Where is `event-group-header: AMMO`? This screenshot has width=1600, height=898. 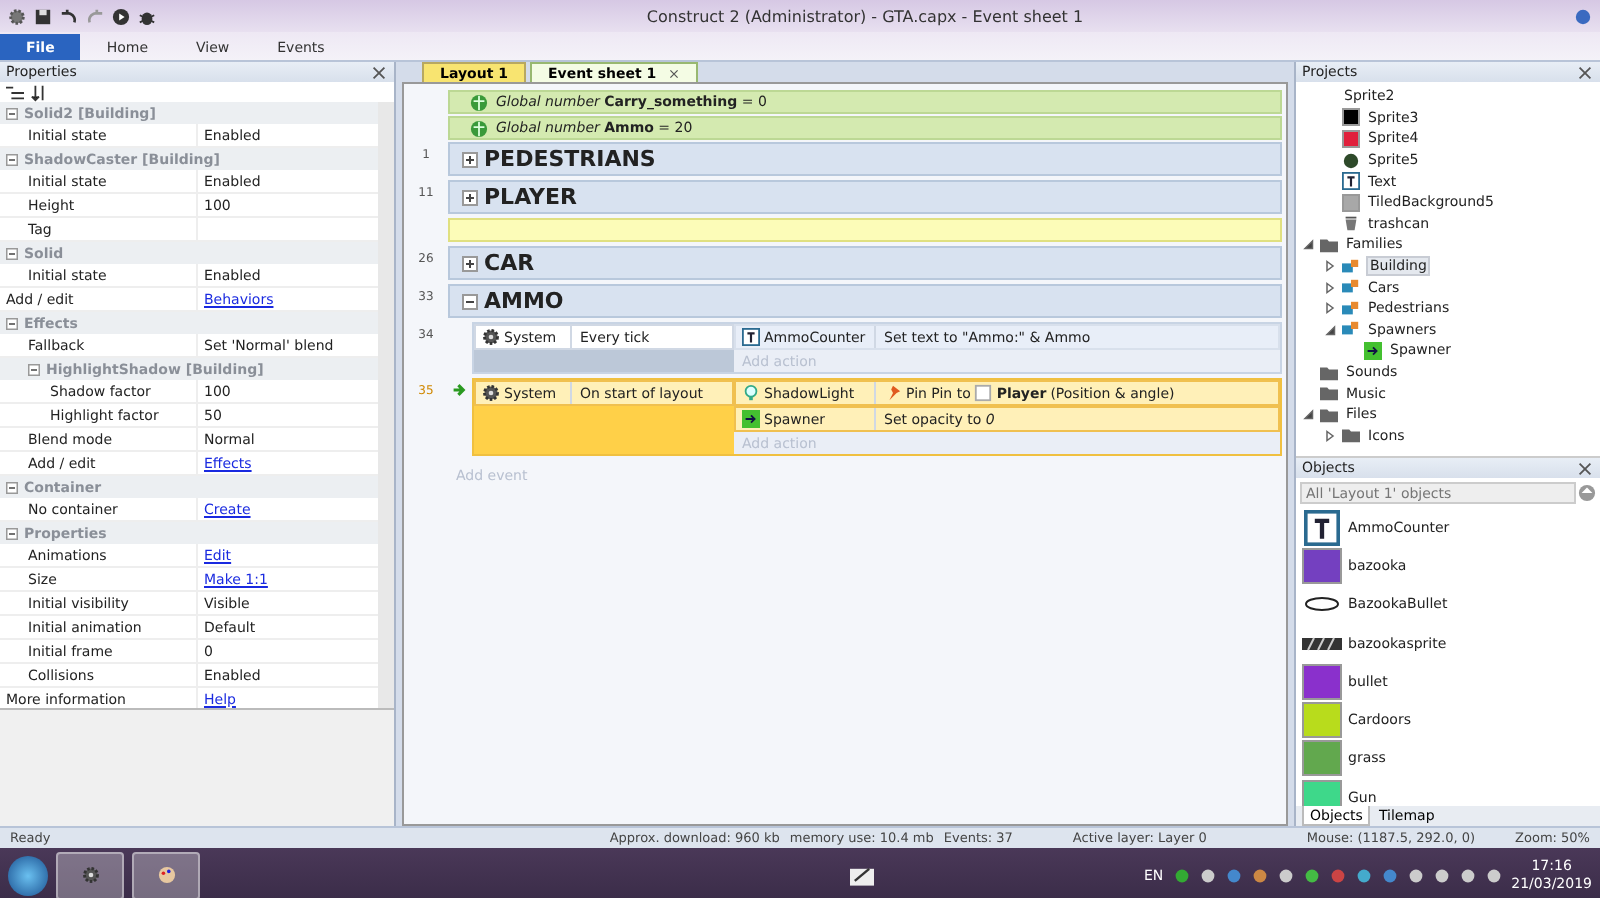 event-group-header: AMMO is located at coordinates (865, 301).